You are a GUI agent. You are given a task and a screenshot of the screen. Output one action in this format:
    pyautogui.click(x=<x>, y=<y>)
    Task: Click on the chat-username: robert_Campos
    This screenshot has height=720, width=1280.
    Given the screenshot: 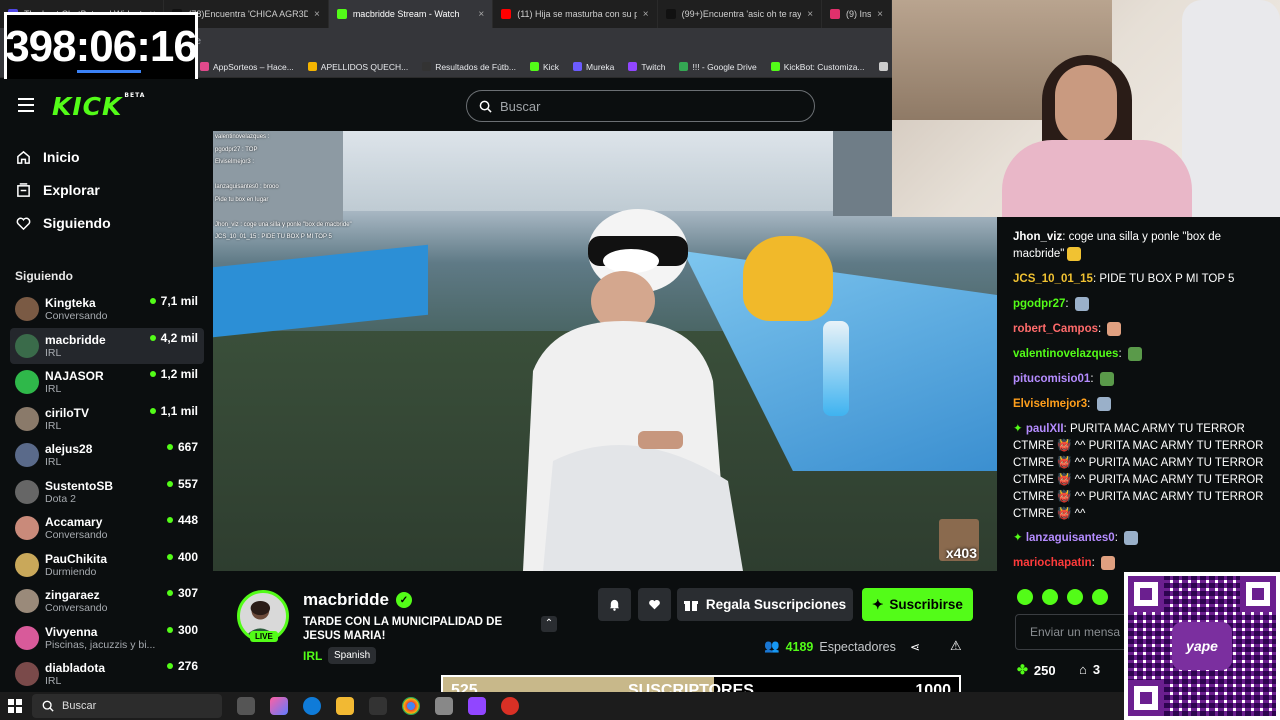 What is the action you would take?
    pyautogui.click(x=1055, y=329)
    